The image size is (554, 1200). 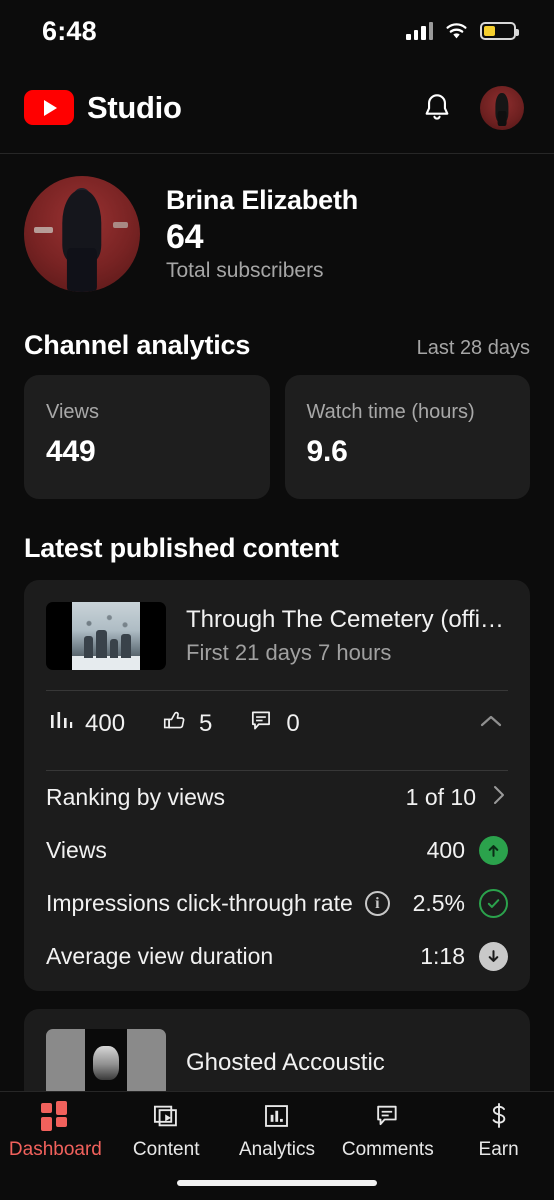 What do you see at coordinates (82, 234) in the screenshot?
I see `channel-avatar` at bounding box center [82, 234].